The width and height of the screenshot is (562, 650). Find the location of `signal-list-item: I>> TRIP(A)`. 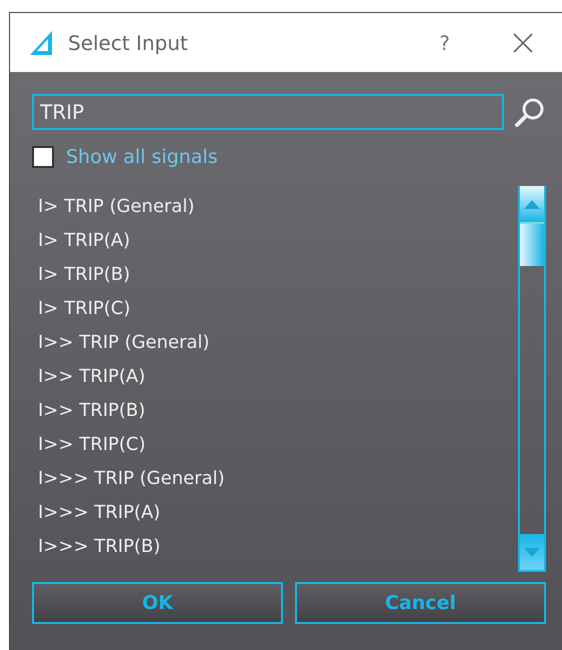

signal-list-item: I>> TRIP(A) is located at coordinates (278, 377).